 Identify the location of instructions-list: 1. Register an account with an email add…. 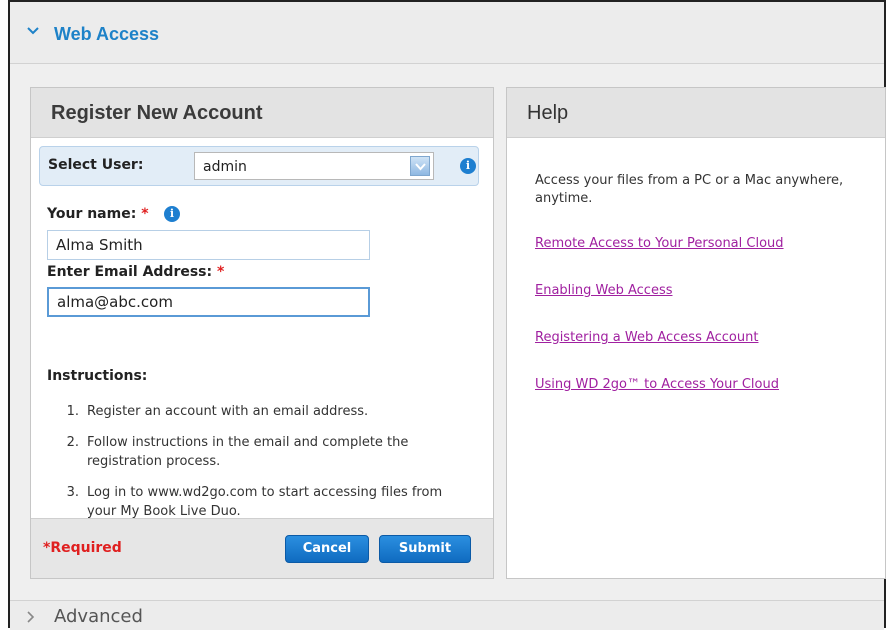
(266, 467).